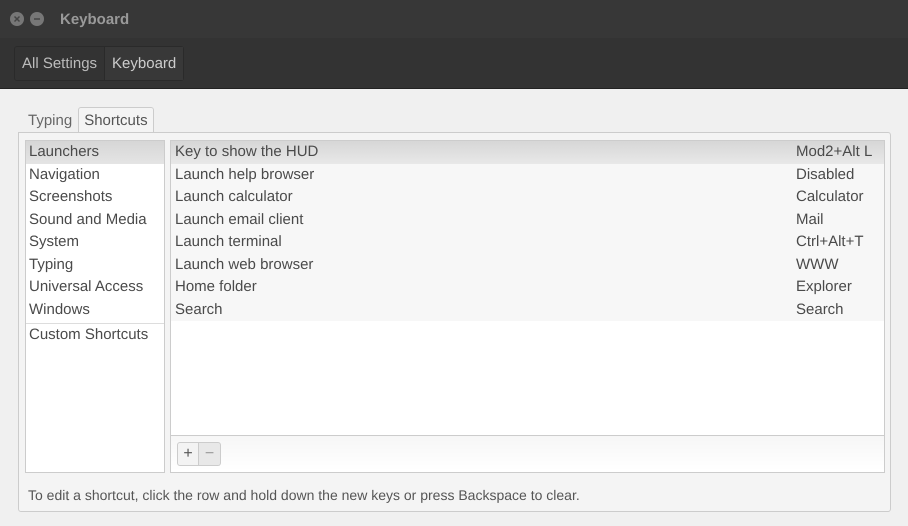 This screenshot has height=526, width=908. Describe the element at coordinates (304, 494) in the screenshot. I see `hint-text: To edit a shortcut, click the row and hold down the new keys or press Backspace to clear.` at that location.